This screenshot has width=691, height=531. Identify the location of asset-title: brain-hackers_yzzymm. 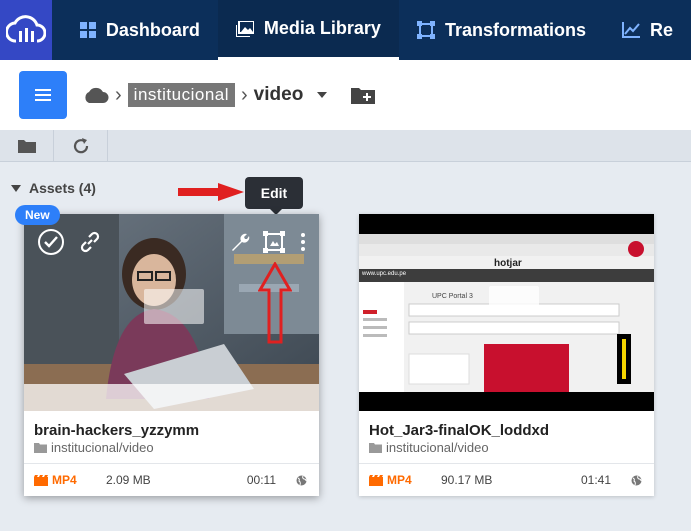
(116, 430).